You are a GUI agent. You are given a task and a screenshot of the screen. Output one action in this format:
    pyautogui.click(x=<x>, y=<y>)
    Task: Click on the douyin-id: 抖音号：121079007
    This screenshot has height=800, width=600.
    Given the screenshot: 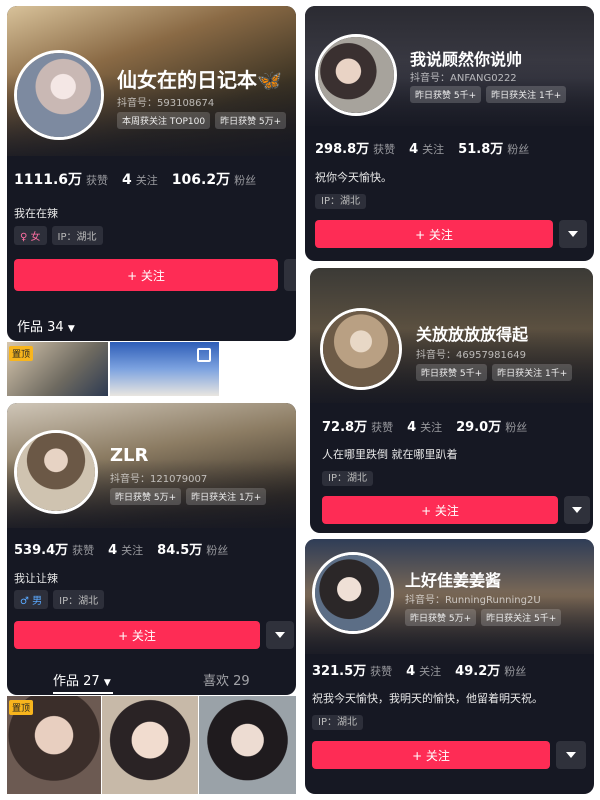 What is the action you would take?
    pyautogui.click(x=158, y=477)
    